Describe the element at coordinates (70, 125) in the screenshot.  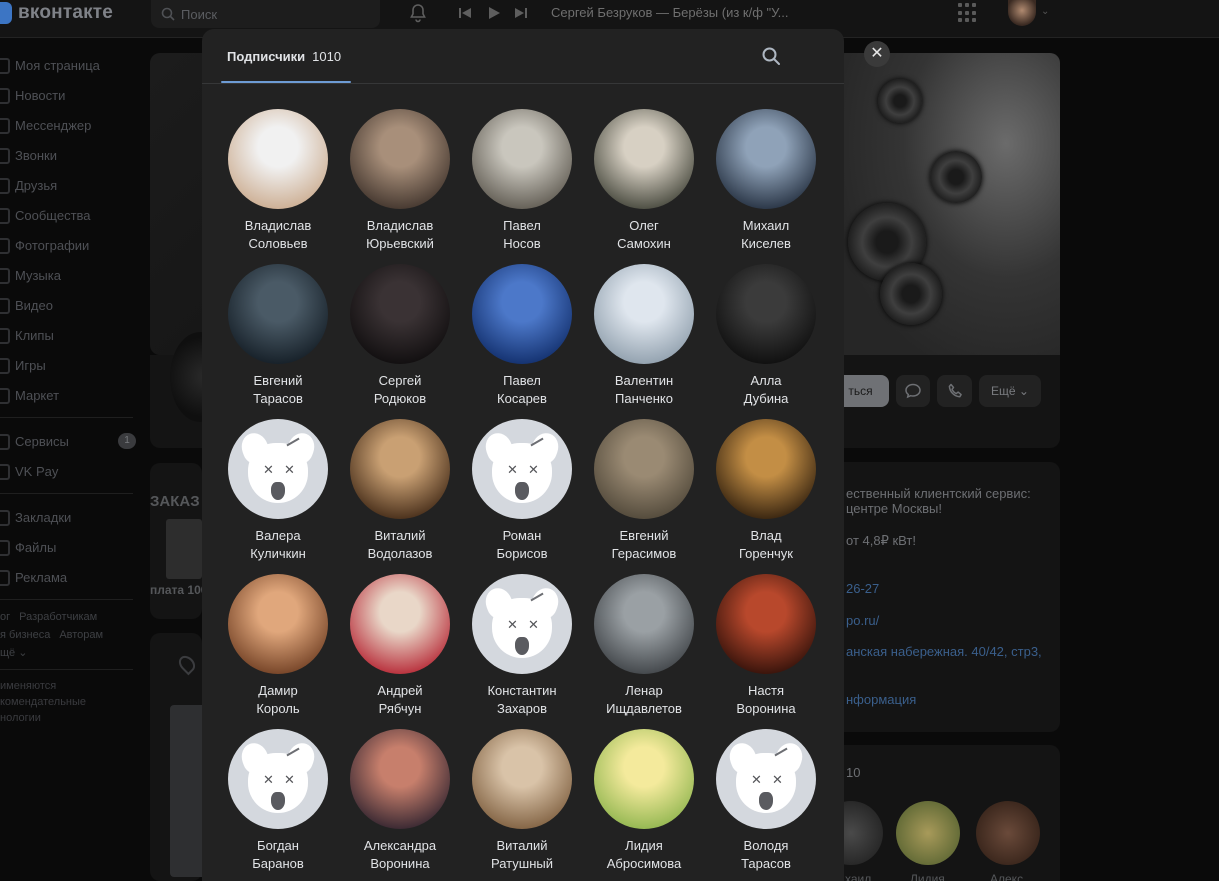
I see `sidebar-item-messenger: Мессенджер` at that location.